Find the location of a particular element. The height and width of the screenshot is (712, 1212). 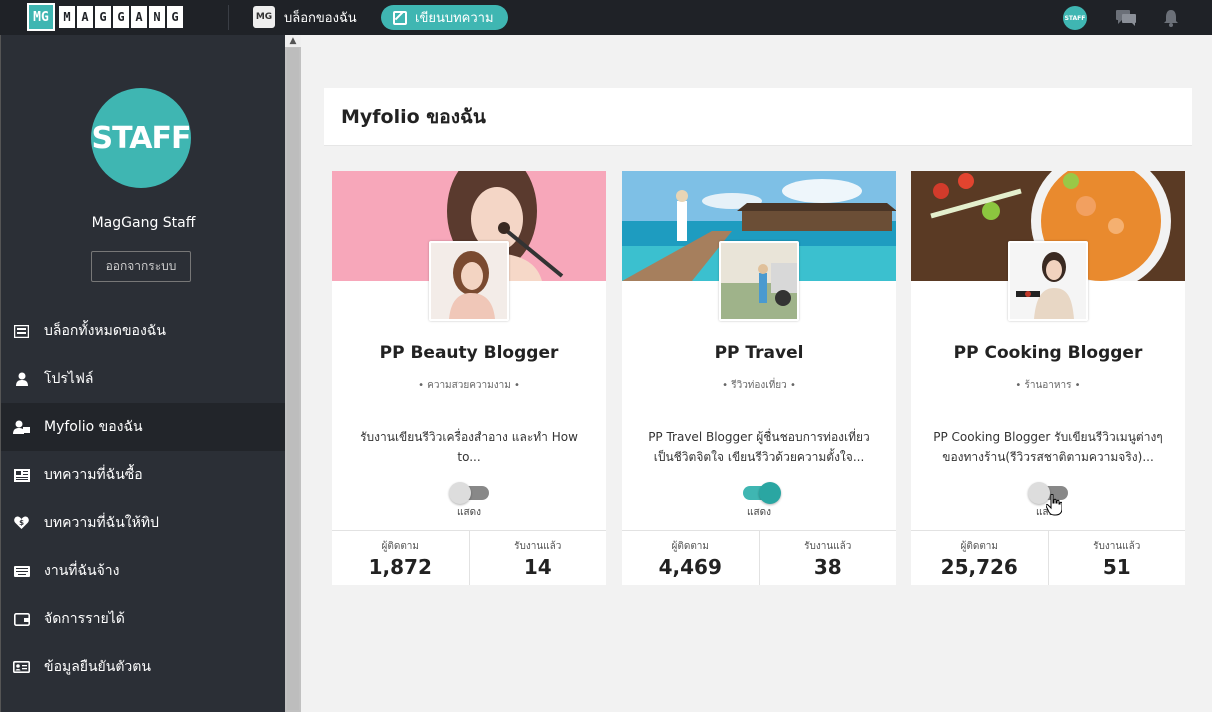

card-stats: ผู้ติดตาม 1,872 รับงานแล้ว 14 is located at coordinates (469, 557).